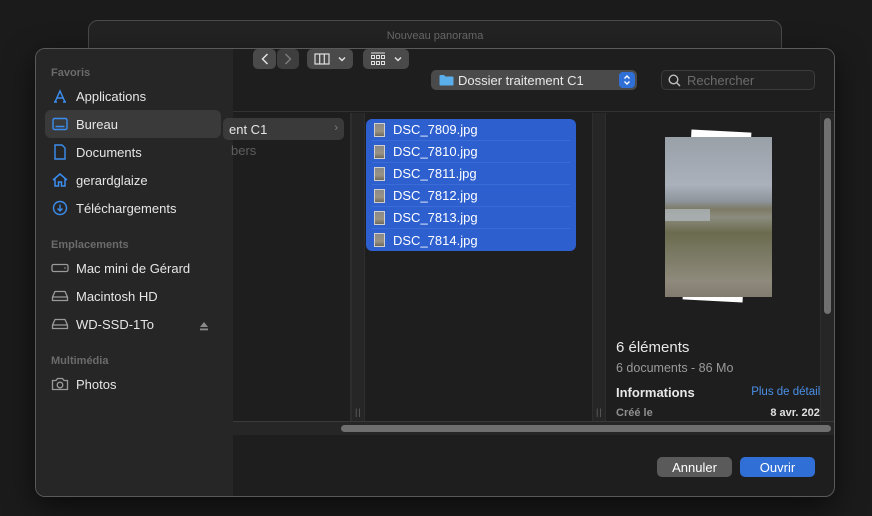 The width and height of the screenshot is (872, 516). I want to click on file-row: DSC_7811.jpg, so click(471, 174).